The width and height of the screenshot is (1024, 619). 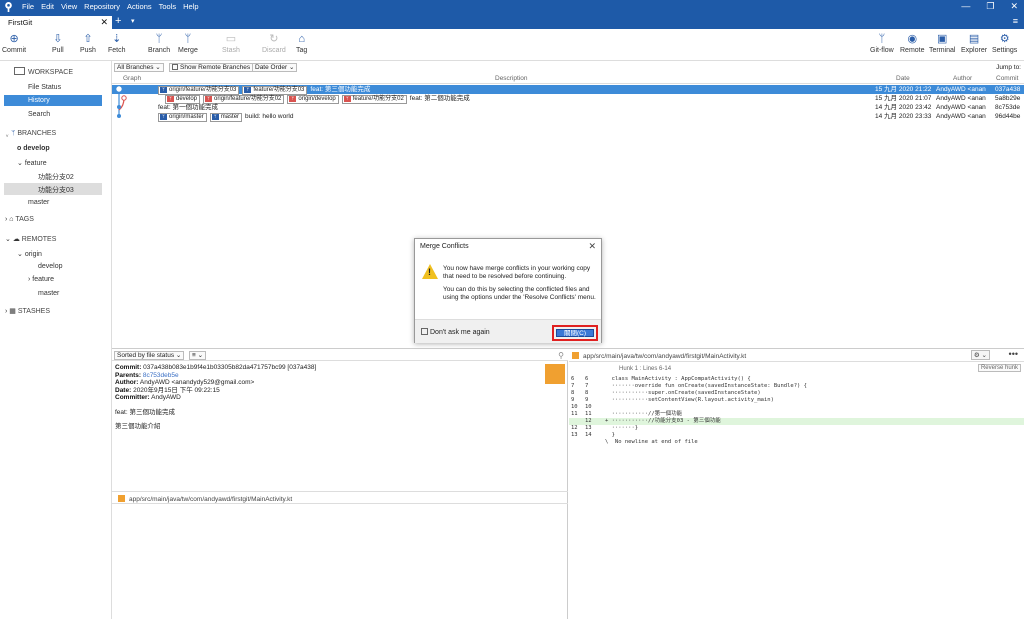 What do you see at coordinates (139, 6) in the screenshot?
I see `menu-item-actions: Actions` at bounding box center [139, 6].